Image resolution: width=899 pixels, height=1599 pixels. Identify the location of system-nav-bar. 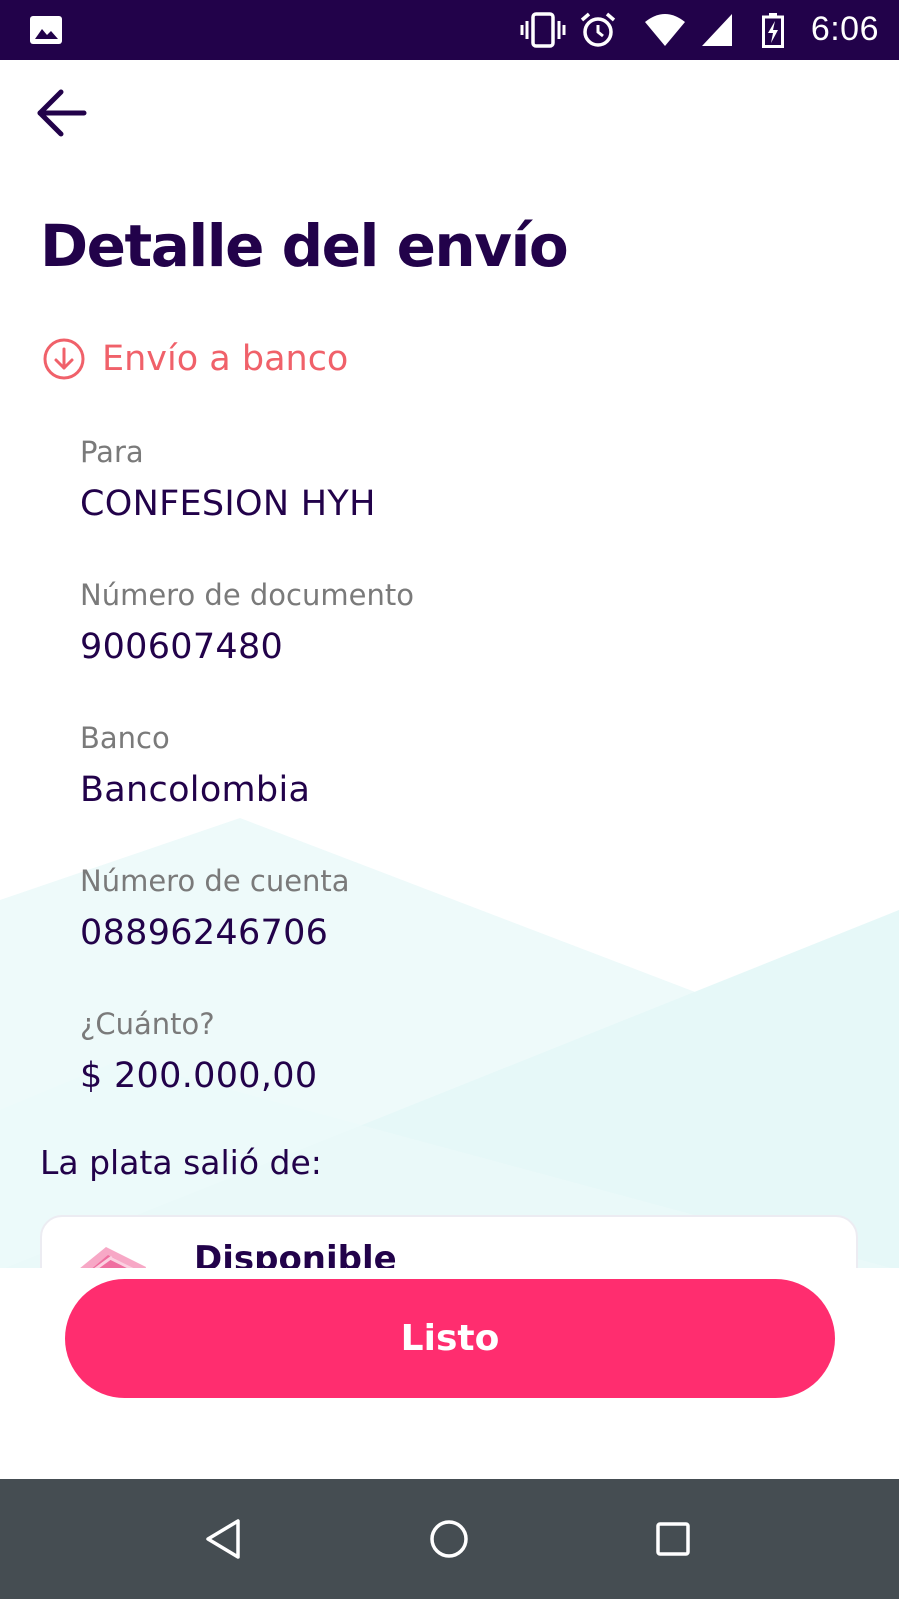
(449, 1539).